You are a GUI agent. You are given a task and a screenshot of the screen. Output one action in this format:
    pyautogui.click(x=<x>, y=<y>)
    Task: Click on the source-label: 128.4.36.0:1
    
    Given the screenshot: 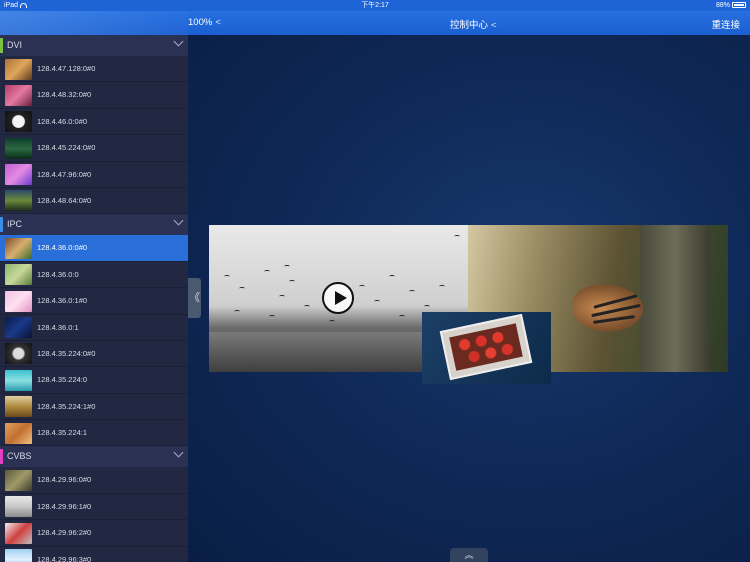 What is the action you would take?
    pyautogui.click(x=58, y=327)
    